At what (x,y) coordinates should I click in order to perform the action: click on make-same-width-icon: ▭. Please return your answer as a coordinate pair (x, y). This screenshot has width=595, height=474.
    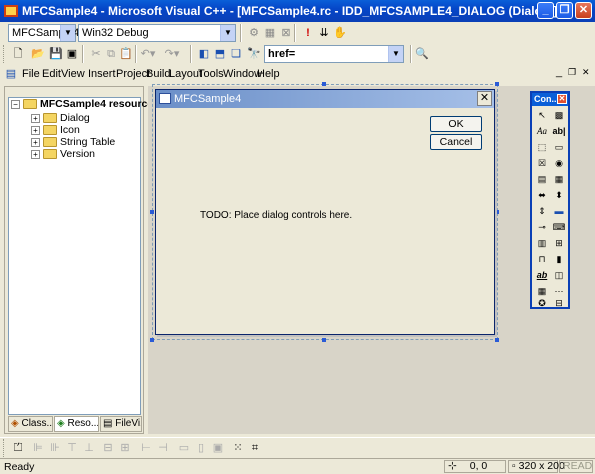
    Looking at the image, I should click on (184, 448).